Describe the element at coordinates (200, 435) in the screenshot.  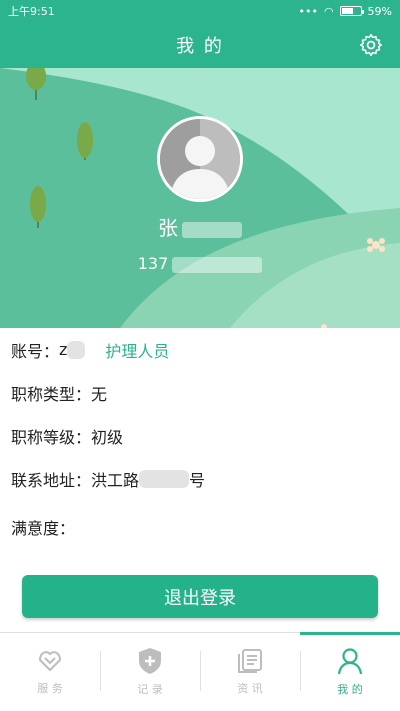
I see `title-level-row: 职称等级： 初级` at that location.